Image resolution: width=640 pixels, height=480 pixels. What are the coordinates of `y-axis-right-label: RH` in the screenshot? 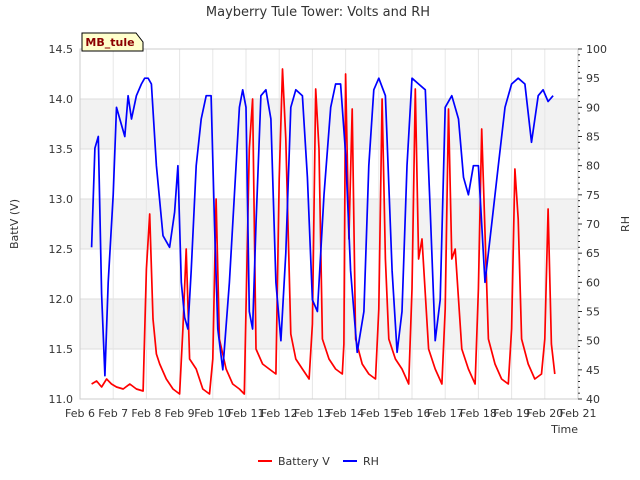 It's located at (625, 224).